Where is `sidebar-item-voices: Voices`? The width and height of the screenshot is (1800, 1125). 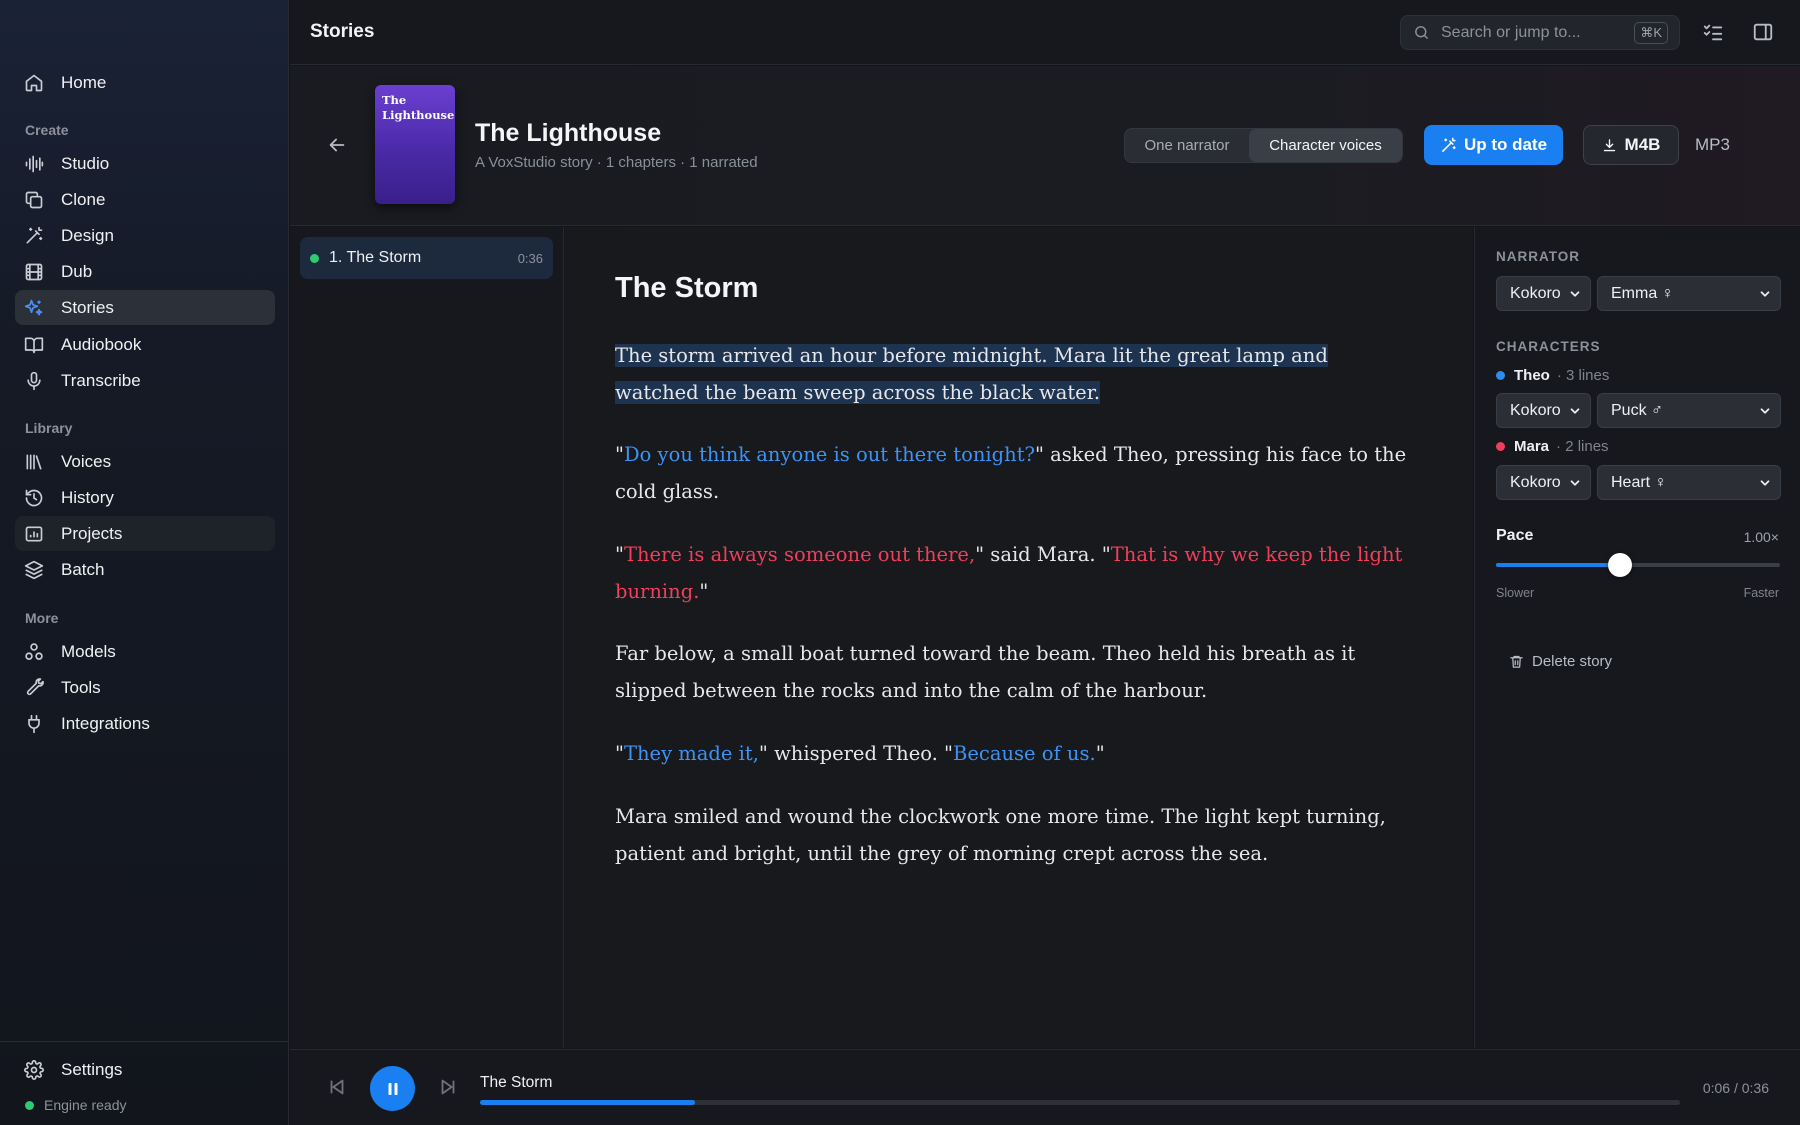
sidebar-item-voices: Voices is located at coordinates (145, 461).